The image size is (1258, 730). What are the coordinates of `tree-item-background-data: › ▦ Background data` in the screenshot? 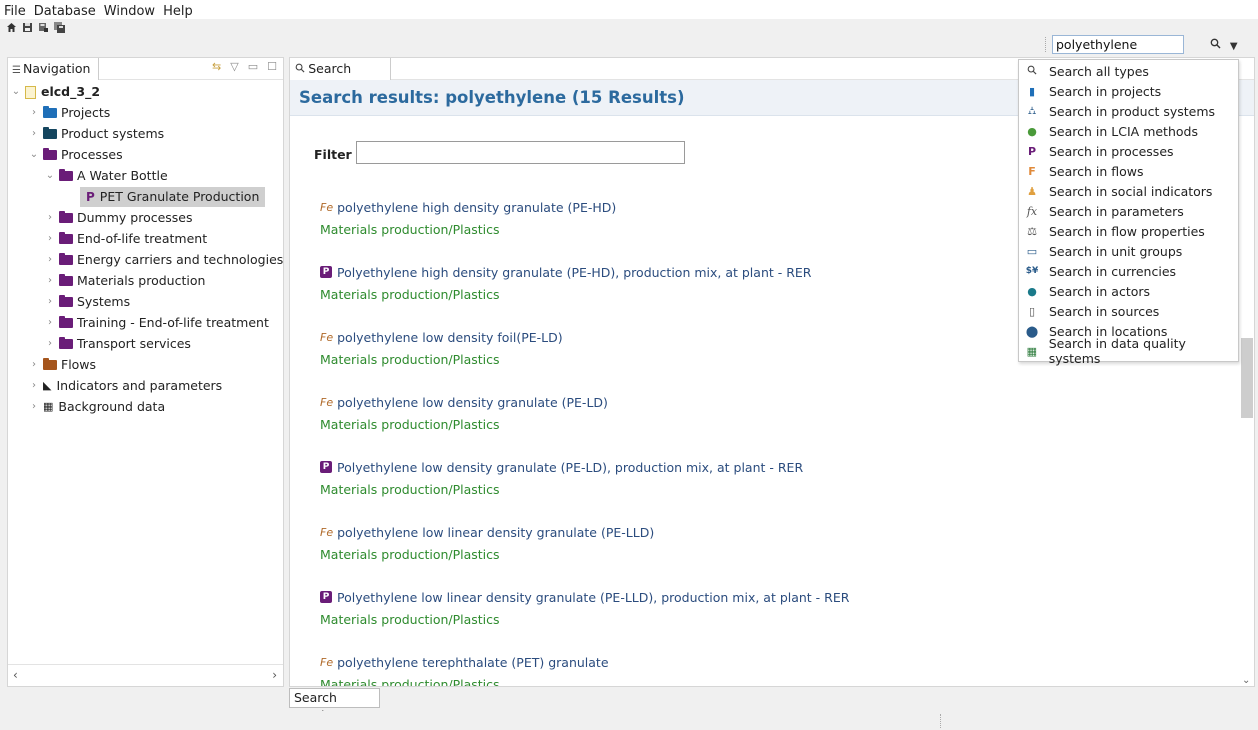 It's located at (96, 407).